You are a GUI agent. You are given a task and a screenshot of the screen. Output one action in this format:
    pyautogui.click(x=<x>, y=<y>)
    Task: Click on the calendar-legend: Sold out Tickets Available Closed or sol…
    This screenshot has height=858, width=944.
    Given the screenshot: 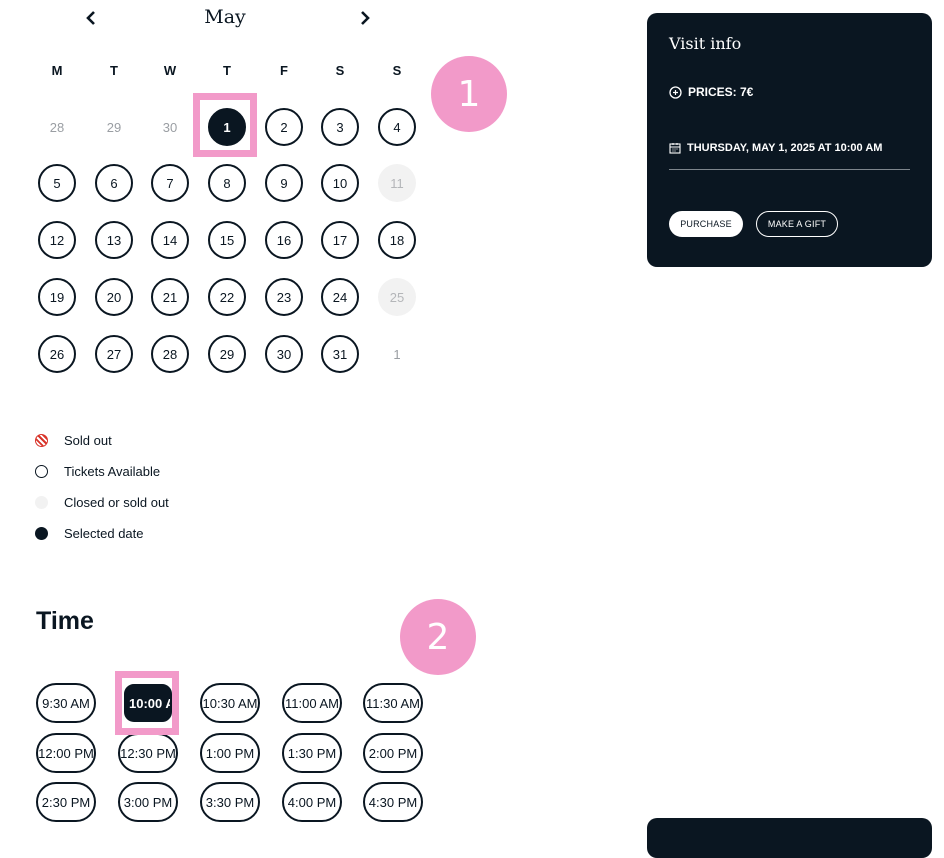 What is the action you would take?
    pyautogui.click(x=102, y=487)
    